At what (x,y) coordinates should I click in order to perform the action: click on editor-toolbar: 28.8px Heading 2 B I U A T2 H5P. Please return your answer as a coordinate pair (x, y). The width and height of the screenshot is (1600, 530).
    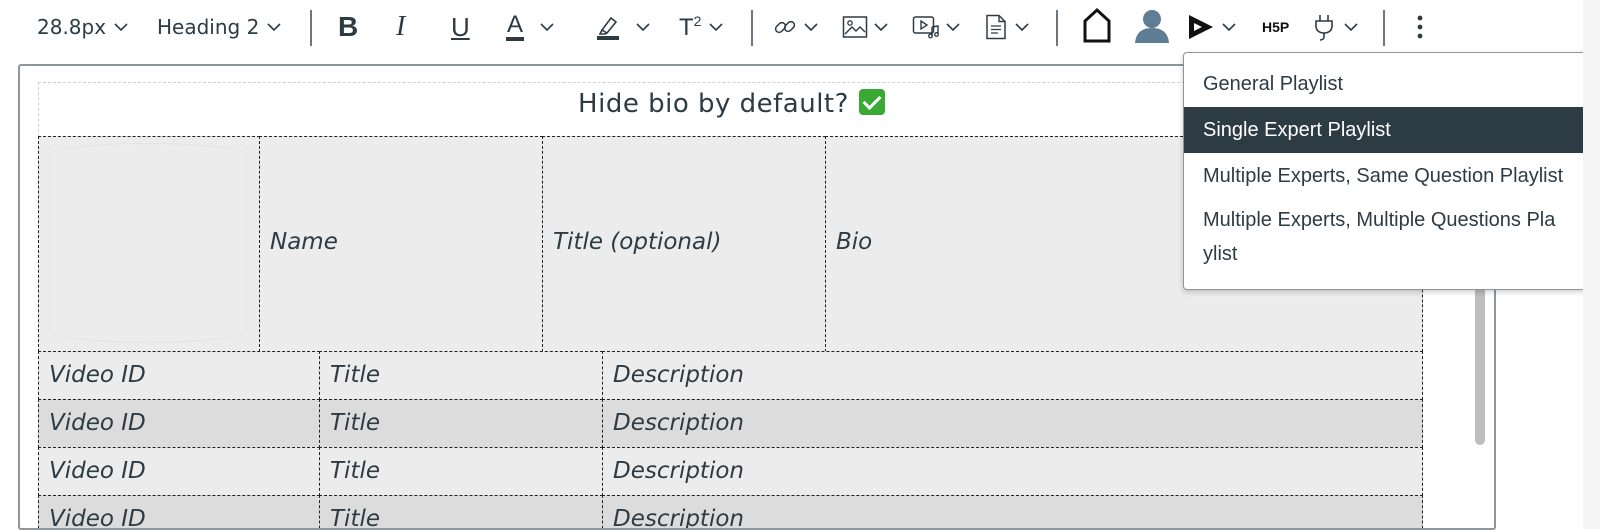
    Looking at the image, I should click on (800, 28).